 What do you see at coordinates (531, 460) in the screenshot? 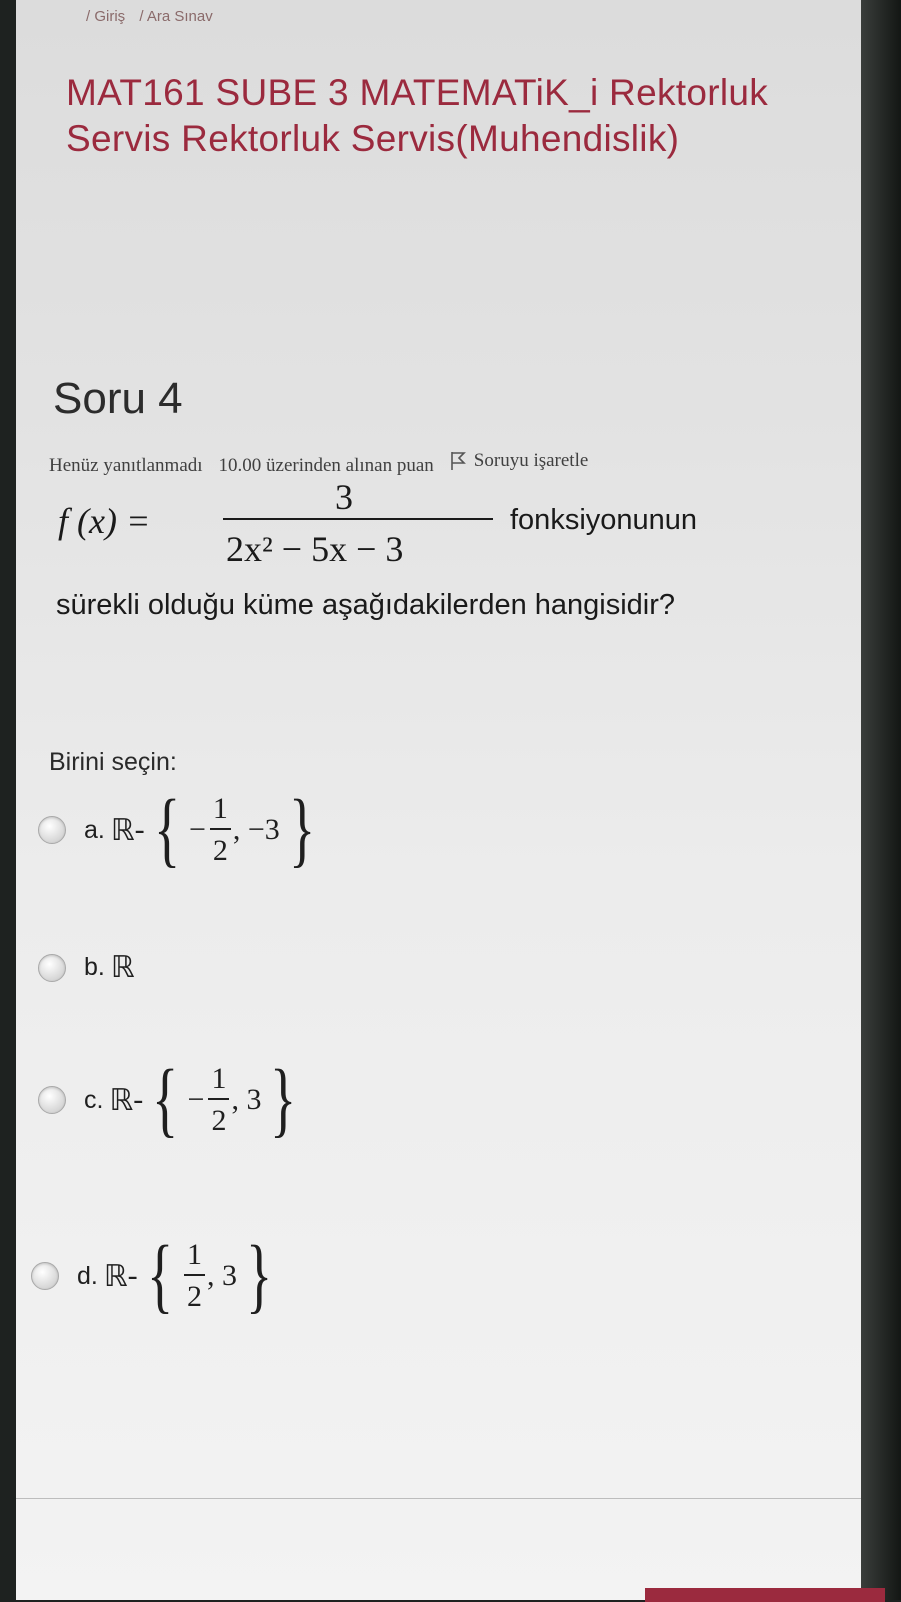
I see `flag-question-label: Soruyu işaretle` at bounding box center [531, 460].